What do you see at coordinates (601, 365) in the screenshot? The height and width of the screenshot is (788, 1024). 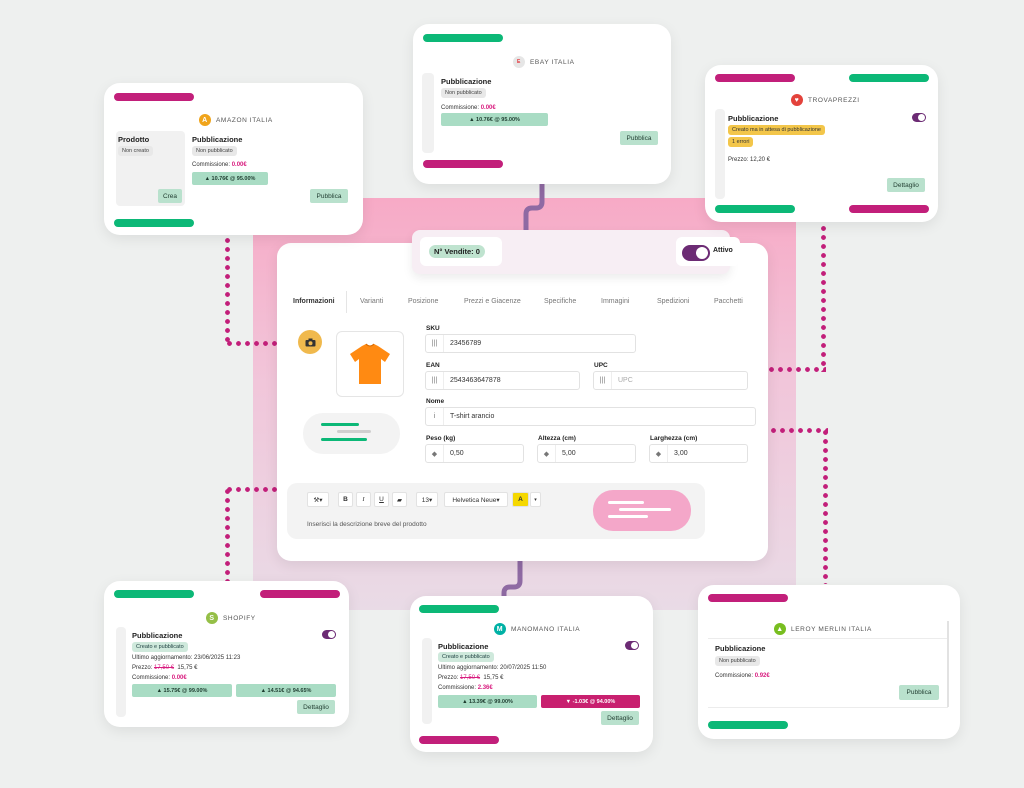 I see `upc-label: UPC` at bounding box center [601, 365].